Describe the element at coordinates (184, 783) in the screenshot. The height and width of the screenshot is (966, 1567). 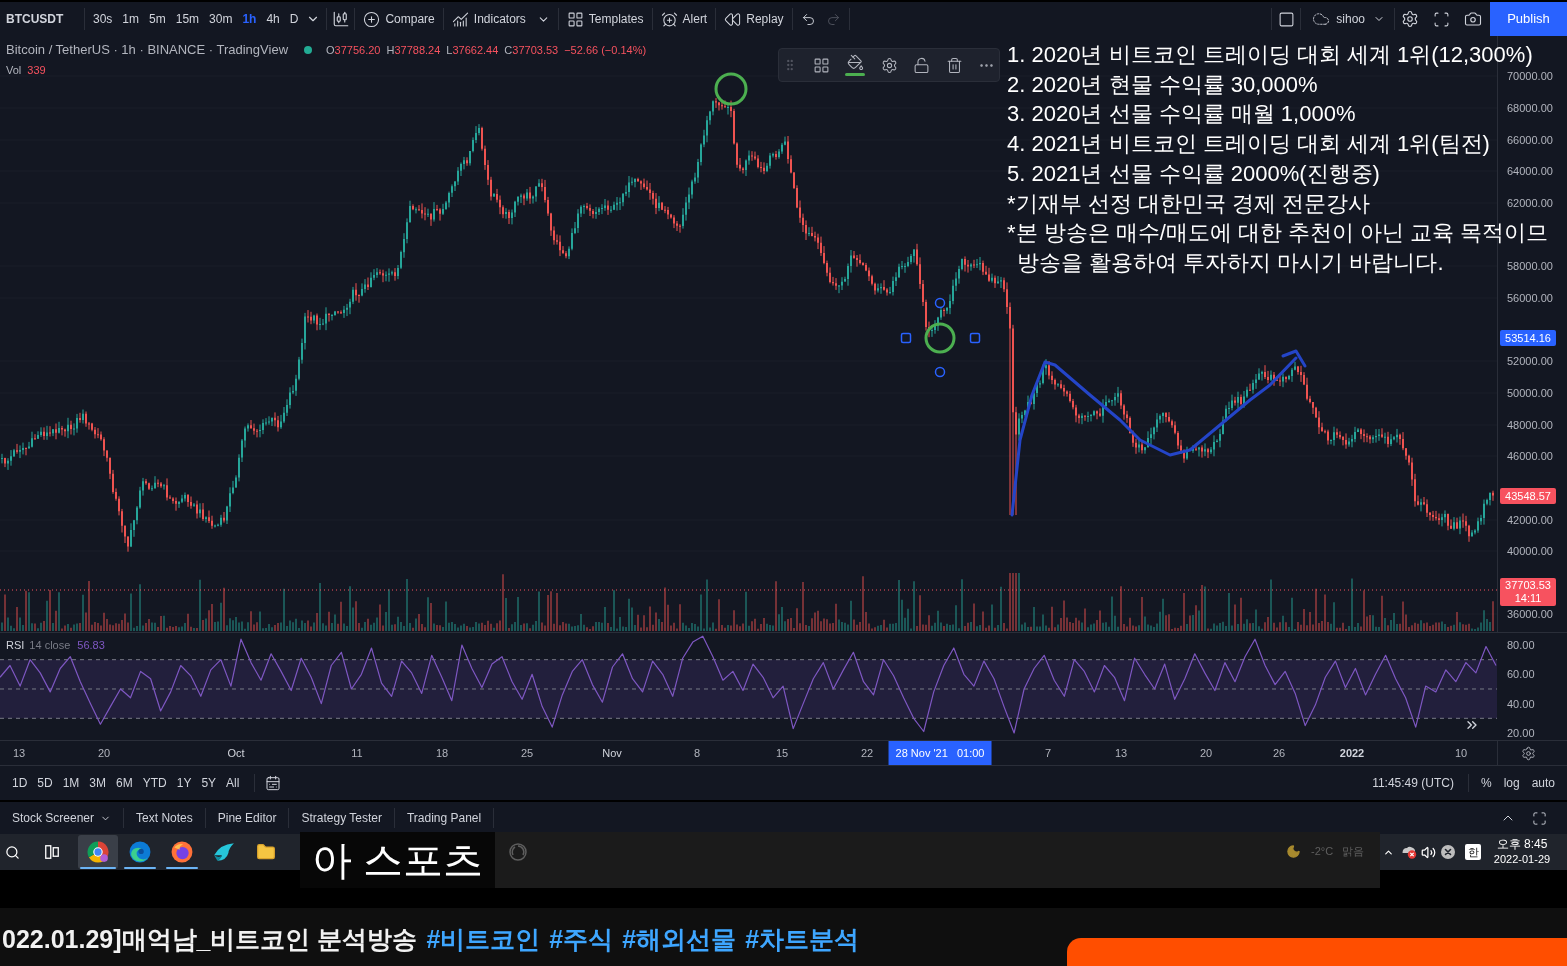
I see `range-button: 1Y` at that location.